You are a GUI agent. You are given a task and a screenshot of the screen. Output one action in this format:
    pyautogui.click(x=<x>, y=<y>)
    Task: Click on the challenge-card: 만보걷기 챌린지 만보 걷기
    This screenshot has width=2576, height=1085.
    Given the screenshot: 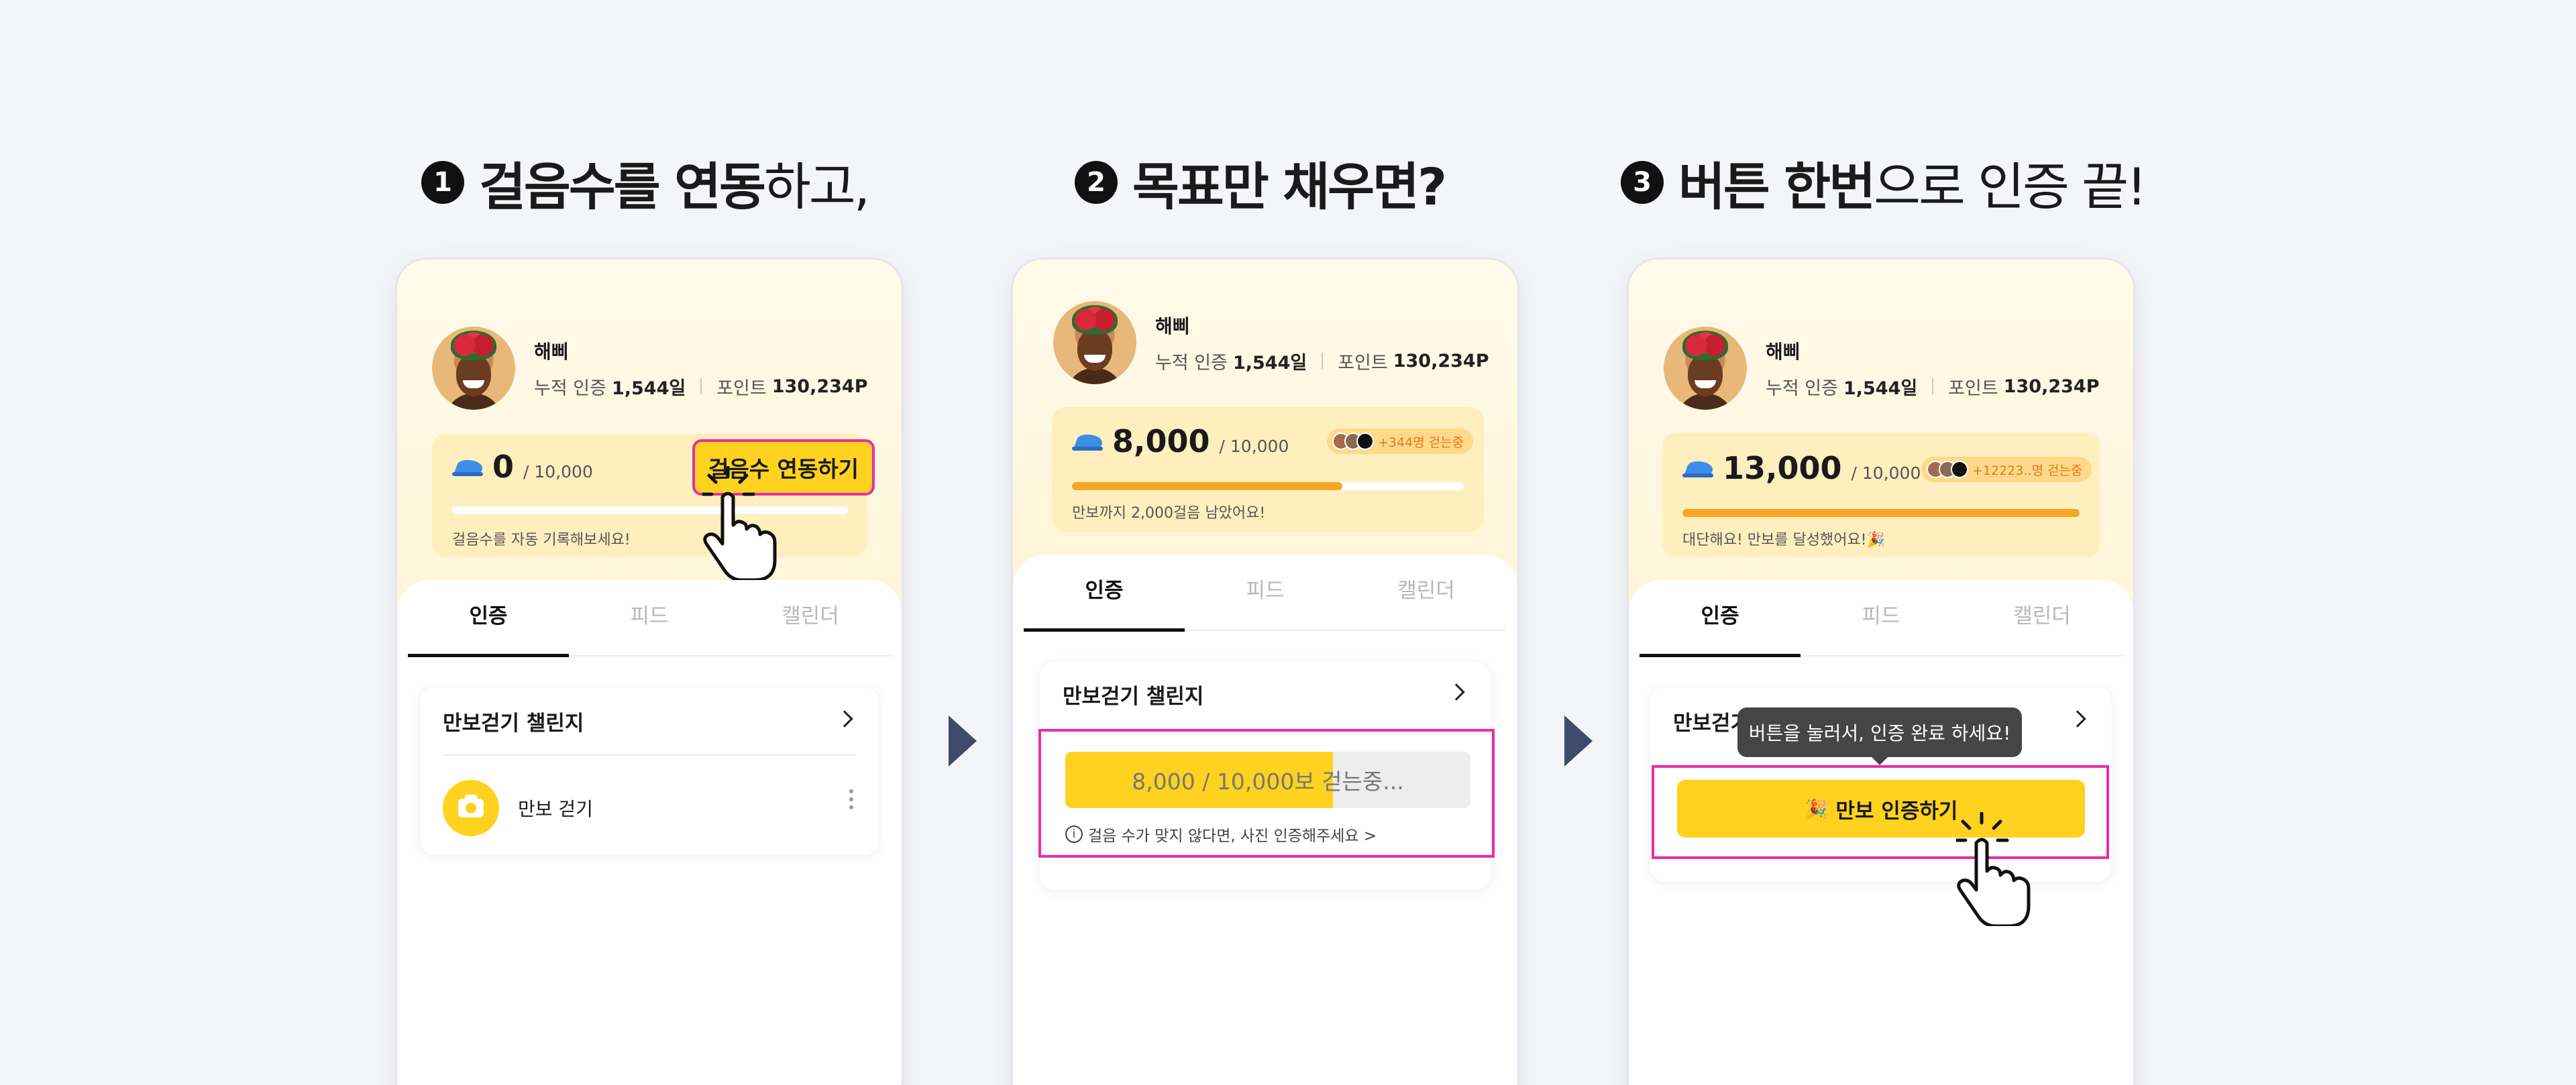 What is the action you would take?
    pyautogui.click(x=649, y=771)
    